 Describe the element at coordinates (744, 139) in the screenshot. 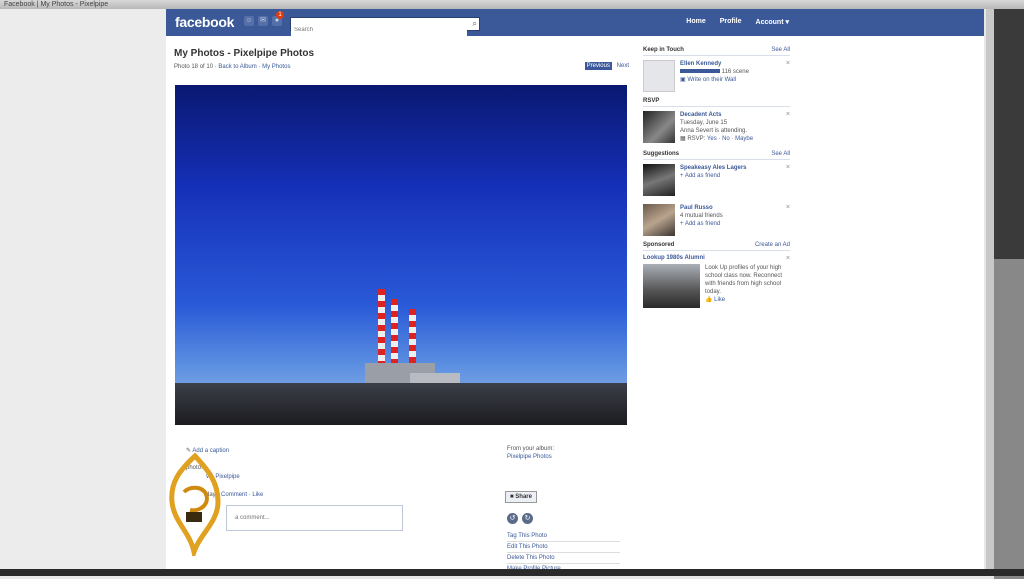

I see `rsvp-maybe: Maybe` at that location.